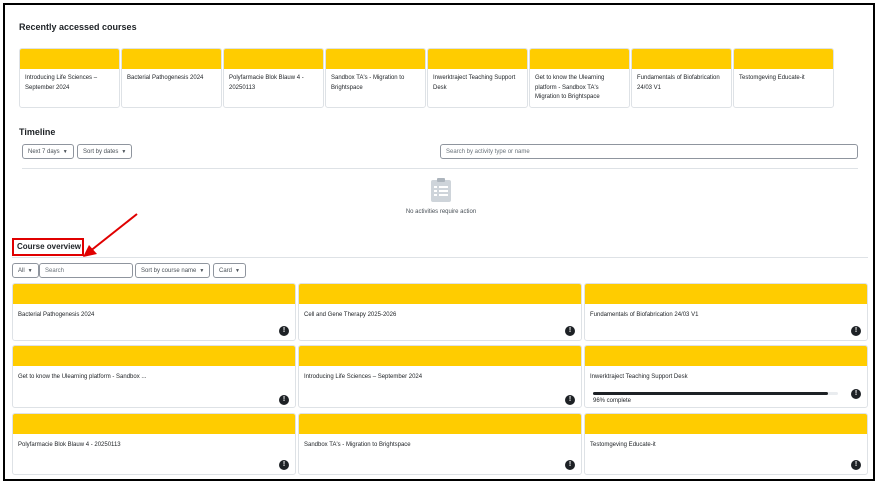 This screenshot has width=879, height=485. What do you see at coordinates (101, 151) in the screenshot?
I see `timeline-sort-label: Sort by dates` at bounding box center [101, 151].